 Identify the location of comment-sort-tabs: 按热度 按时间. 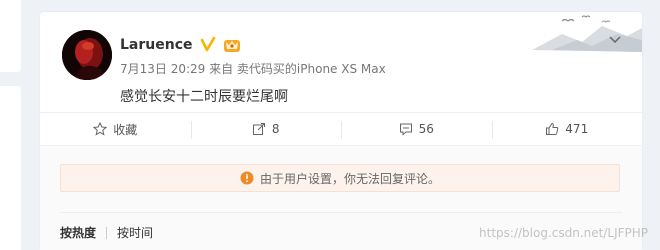
(106, 232).